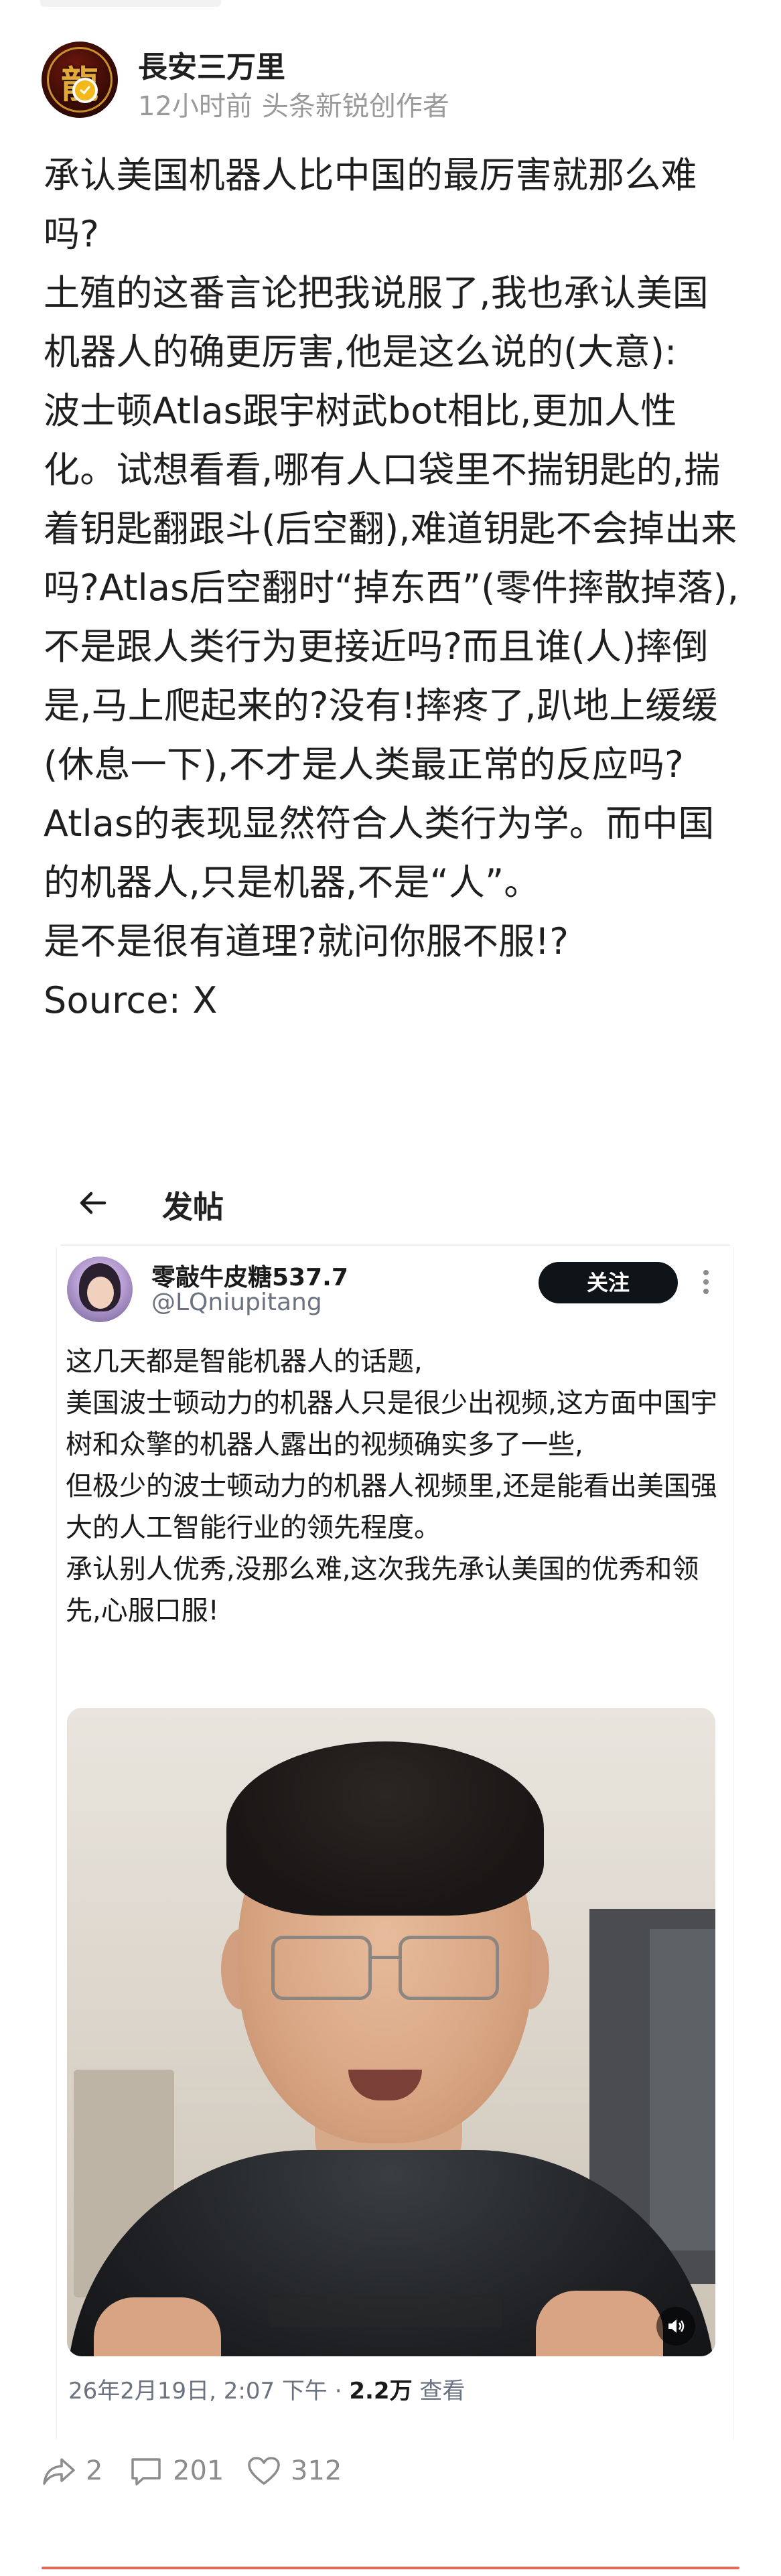  I want to click on post-source: Source: X, so click(131, 1000).